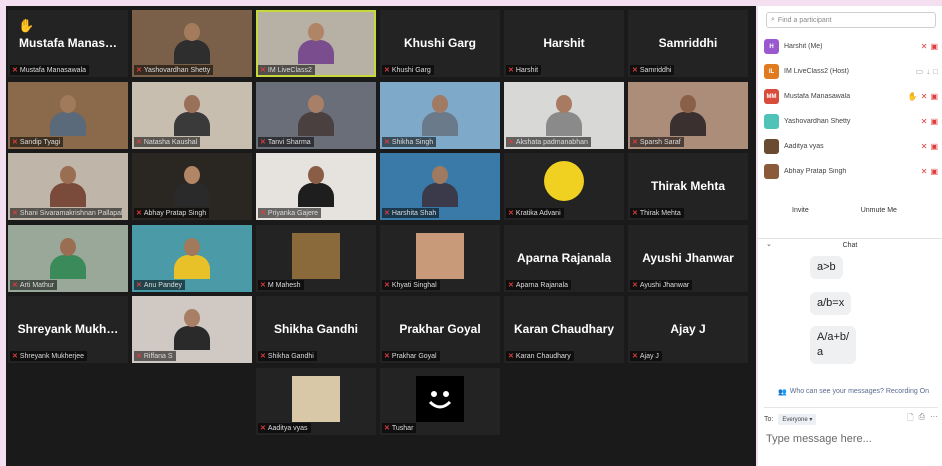  Describe the element at coordinates (192, 258) in the screenshot. I see `video-tile: ✕ Anu Pandey` at that location.